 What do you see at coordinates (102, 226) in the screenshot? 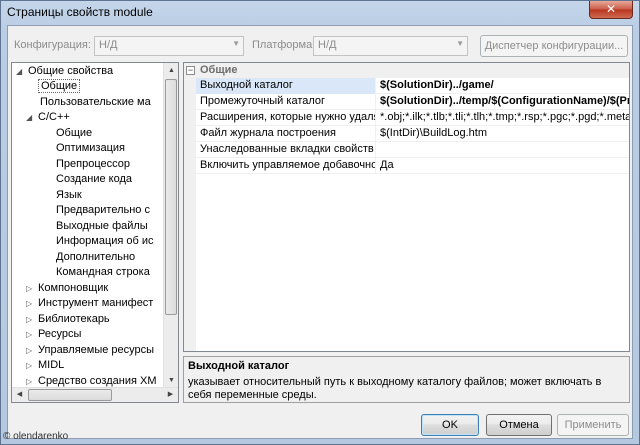
I see `tree-item: Выходные файлы` at bounding box center [102, 226].